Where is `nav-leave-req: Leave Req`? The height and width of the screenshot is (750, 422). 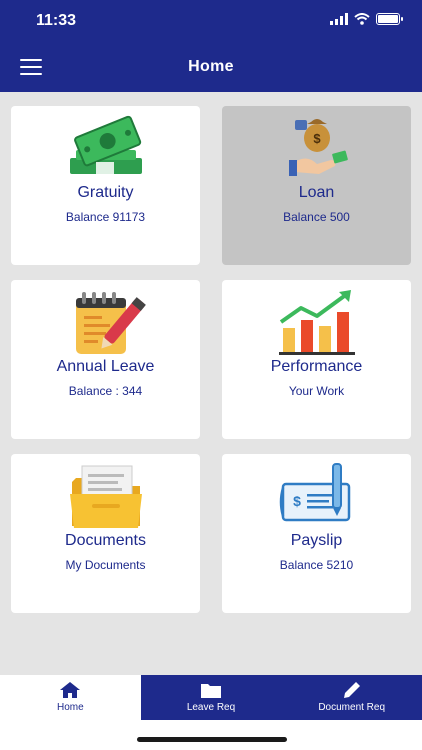 nav-leave-req: Leave Req is located at coordinates (211, 697).